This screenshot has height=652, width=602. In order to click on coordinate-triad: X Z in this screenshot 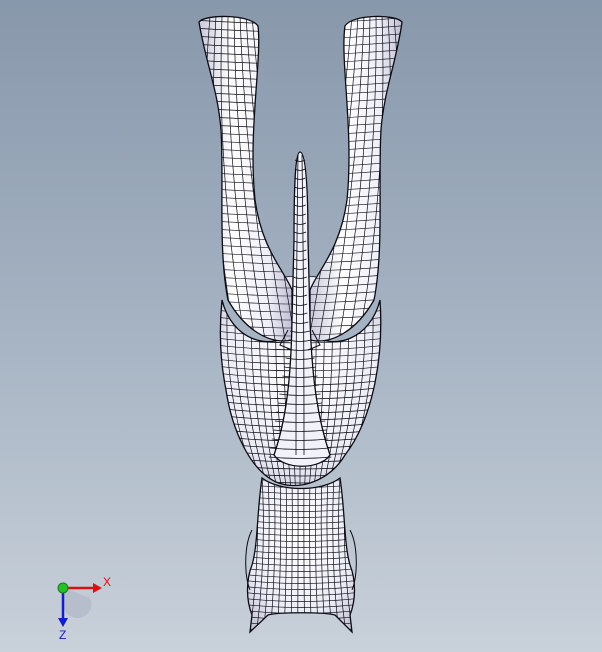, I will do `click(85, 607)`.